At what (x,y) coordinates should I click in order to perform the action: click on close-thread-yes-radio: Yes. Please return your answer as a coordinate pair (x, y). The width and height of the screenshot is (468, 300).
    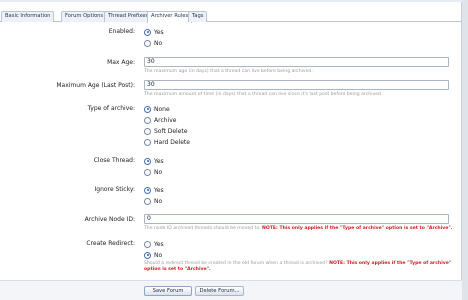
    Looking at the image, I should click on (154, 161).